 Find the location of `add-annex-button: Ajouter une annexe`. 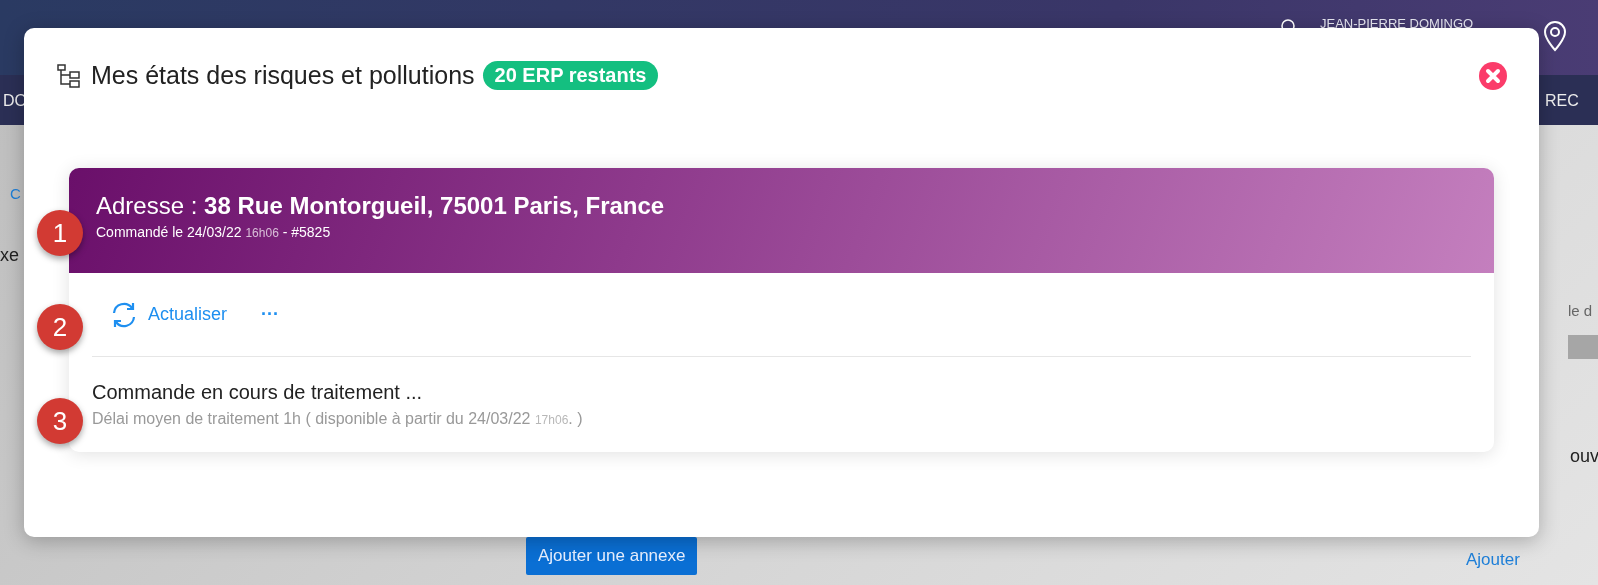

add-annex-button: Ajouter une annexe is located at coordinates (612, 556).